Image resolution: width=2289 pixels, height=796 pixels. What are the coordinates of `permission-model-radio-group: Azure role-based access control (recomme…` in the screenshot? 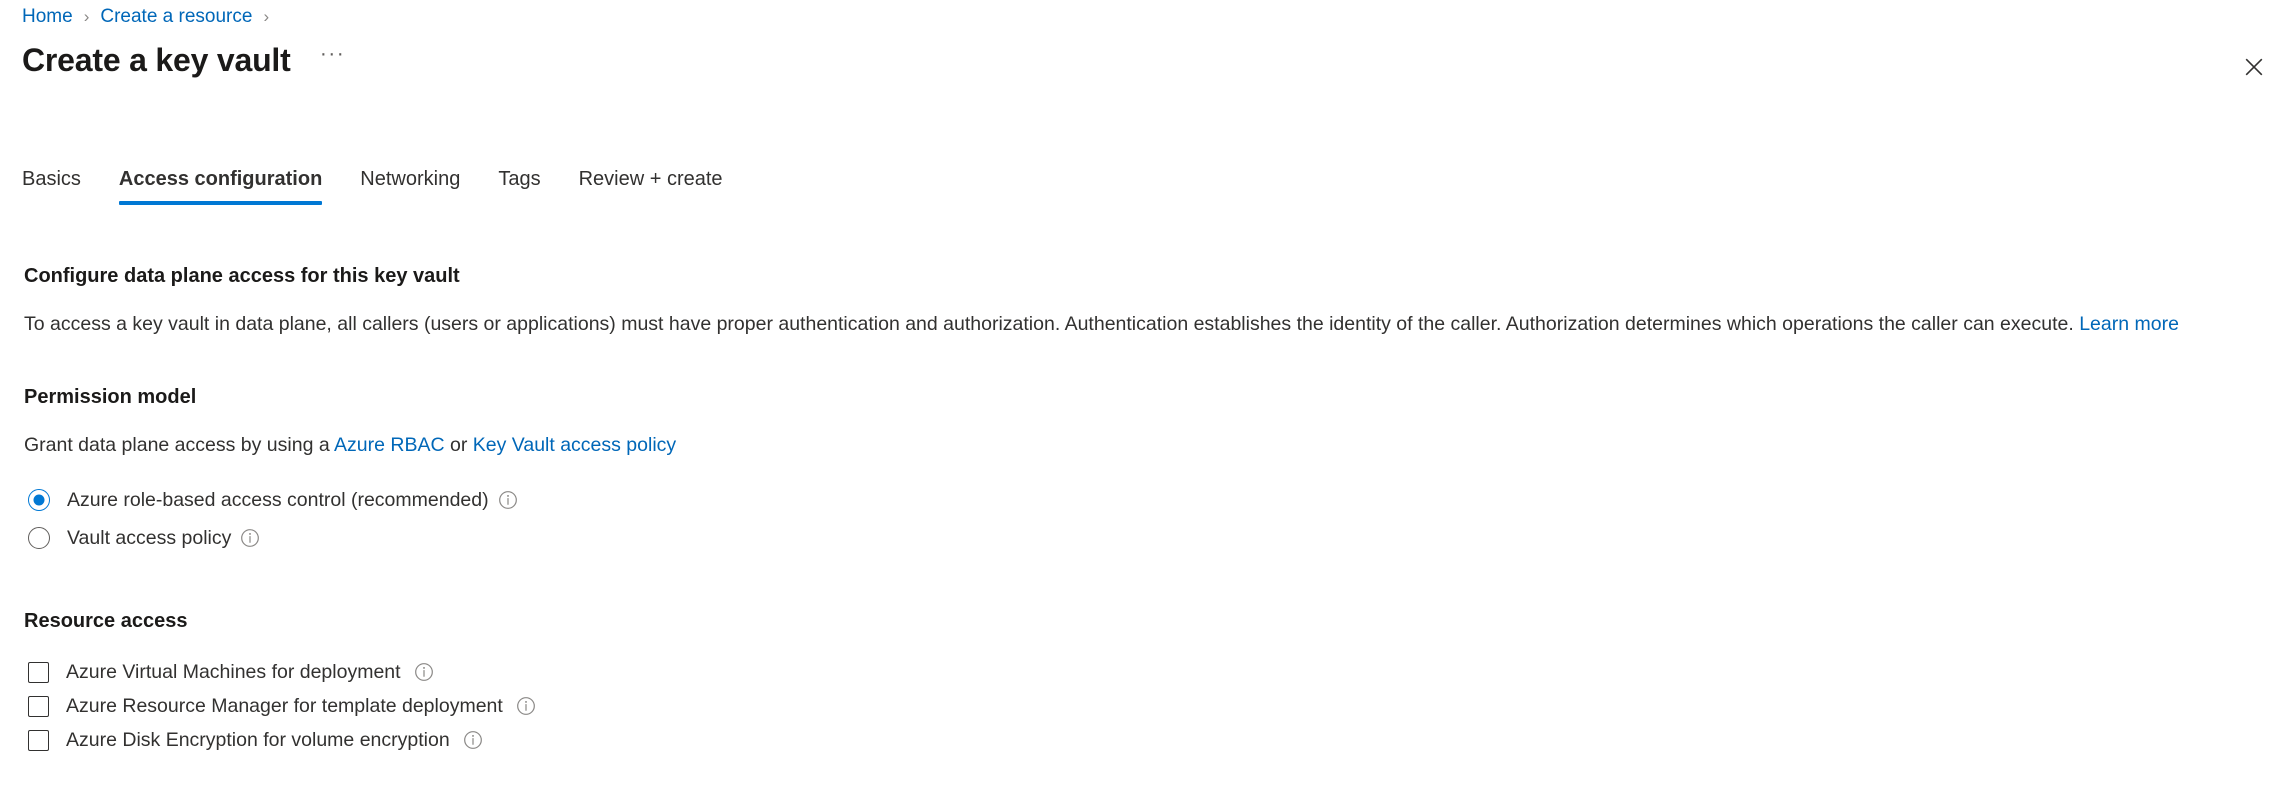 It's located at (1144, 519).